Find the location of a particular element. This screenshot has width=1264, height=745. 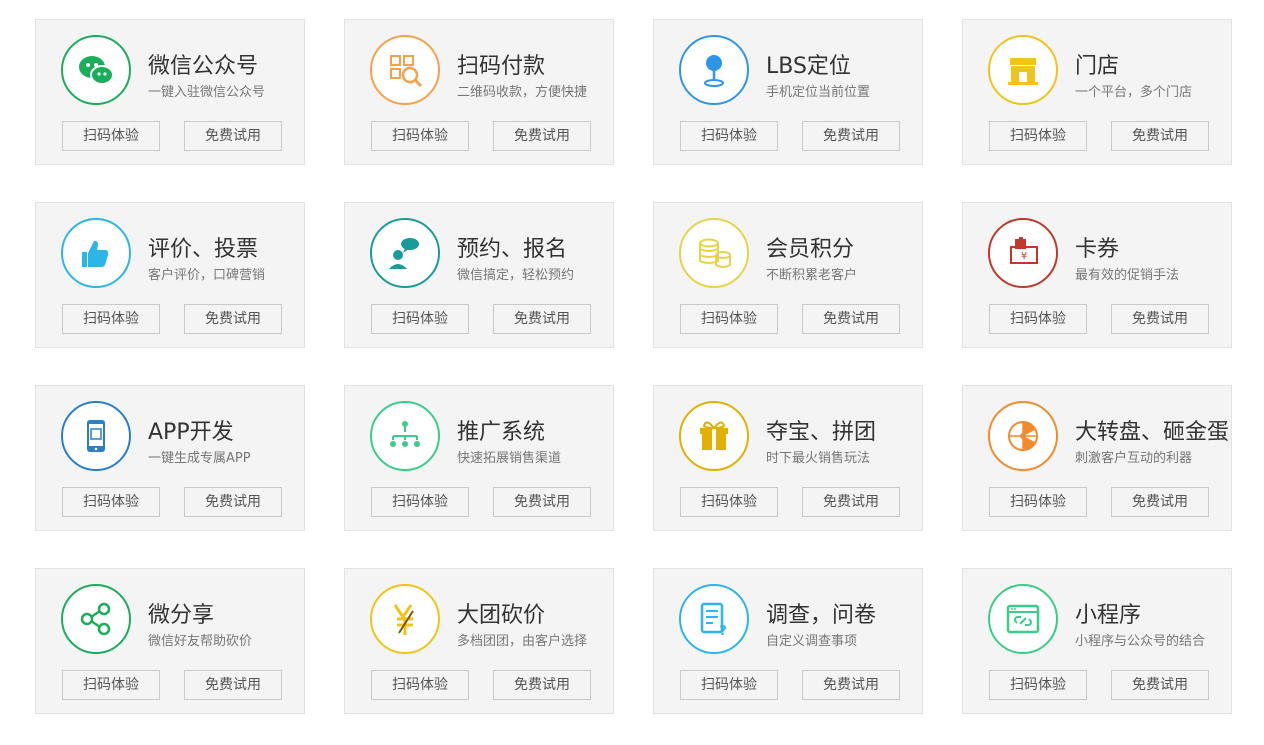

feature-card: LBS定位手机定位当前位置扫码体验 免费试用 is located at coordinates (788, 92).